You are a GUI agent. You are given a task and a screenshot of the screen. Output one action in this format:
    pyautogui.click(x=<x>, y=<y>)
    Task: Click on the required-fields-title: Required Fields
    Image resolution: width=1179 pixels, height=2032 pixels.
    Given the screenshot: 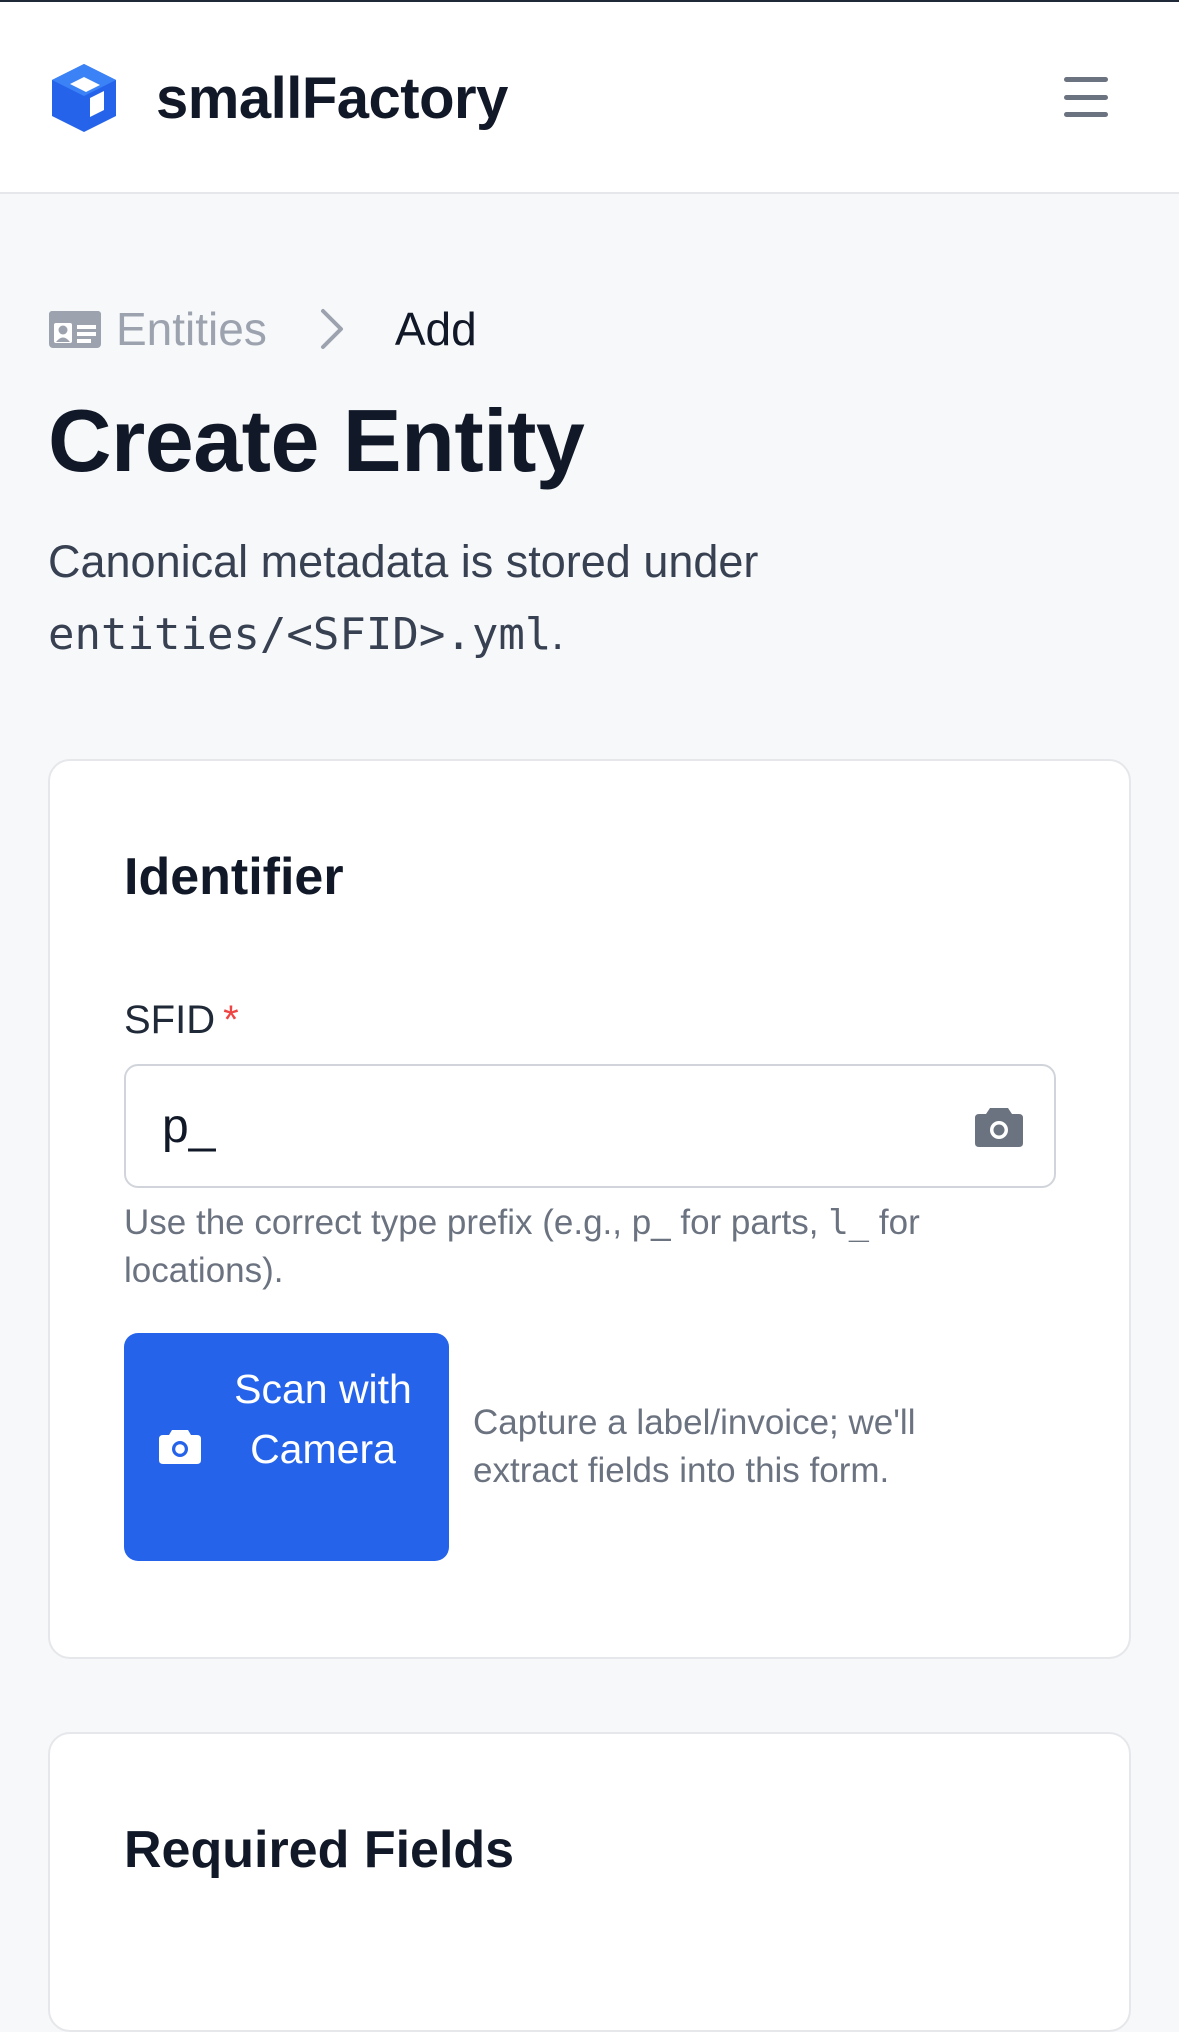 What is the action you would take?
    pyautogui.click(x=319, y=1850)
    